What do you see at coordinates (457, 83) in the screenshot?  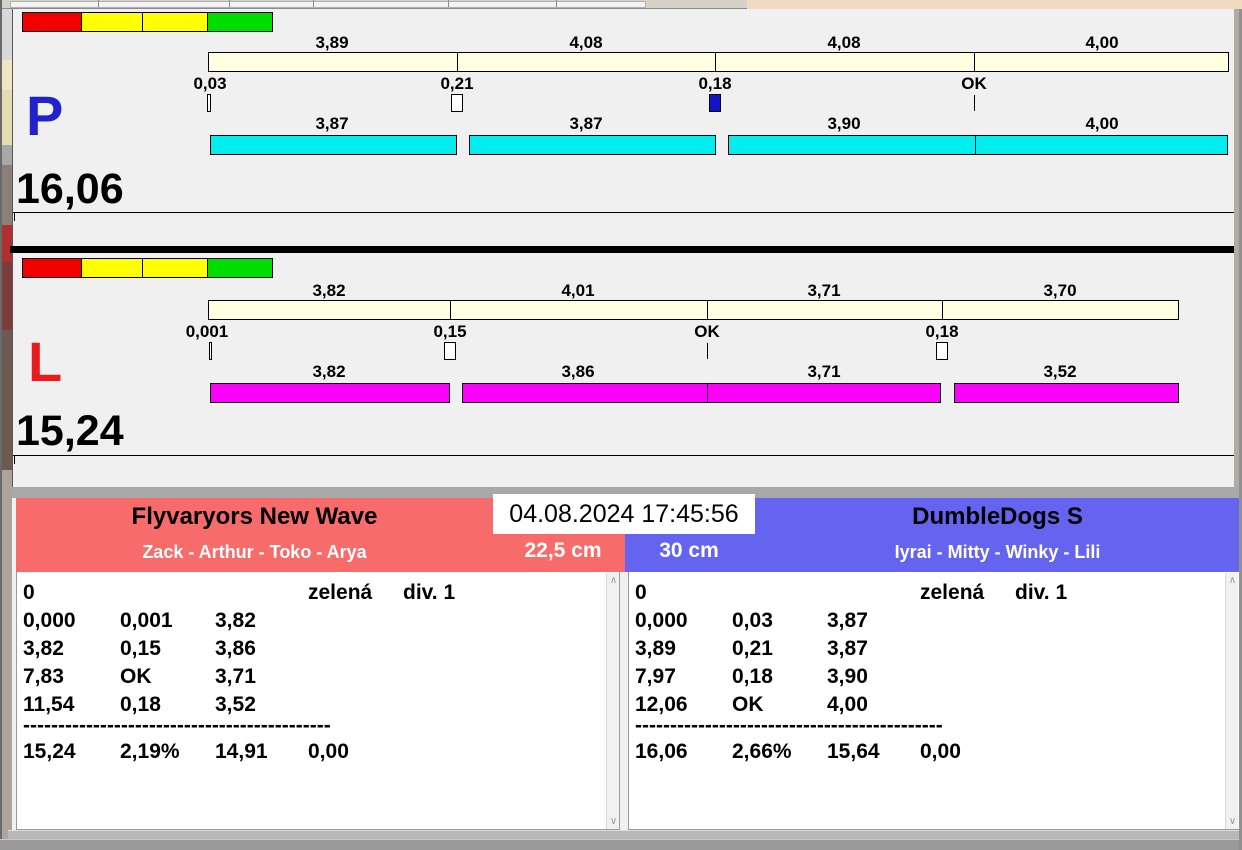 I see `p-change-2: 0,21` at bounding box center [457, 83].